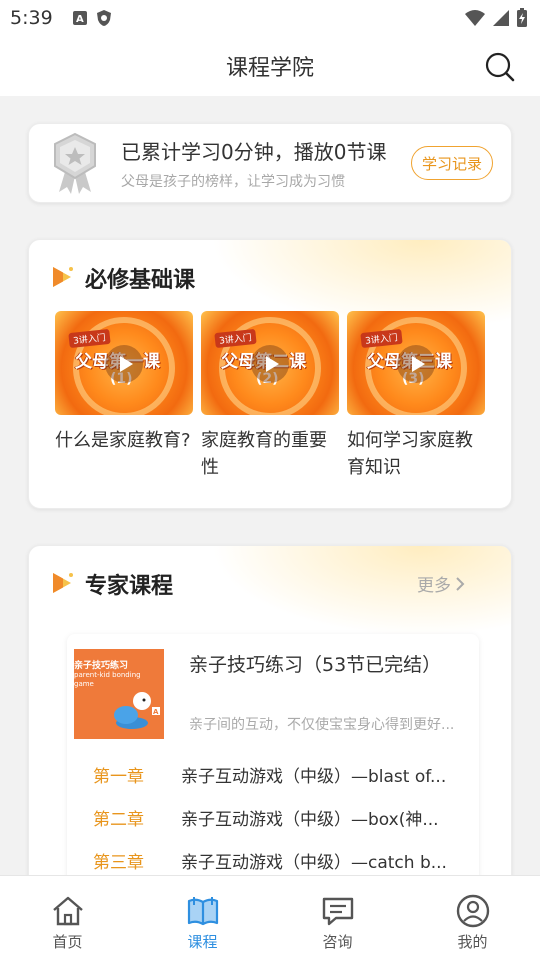  I want to click on nav-item-home: 首页, so click(67, 918).